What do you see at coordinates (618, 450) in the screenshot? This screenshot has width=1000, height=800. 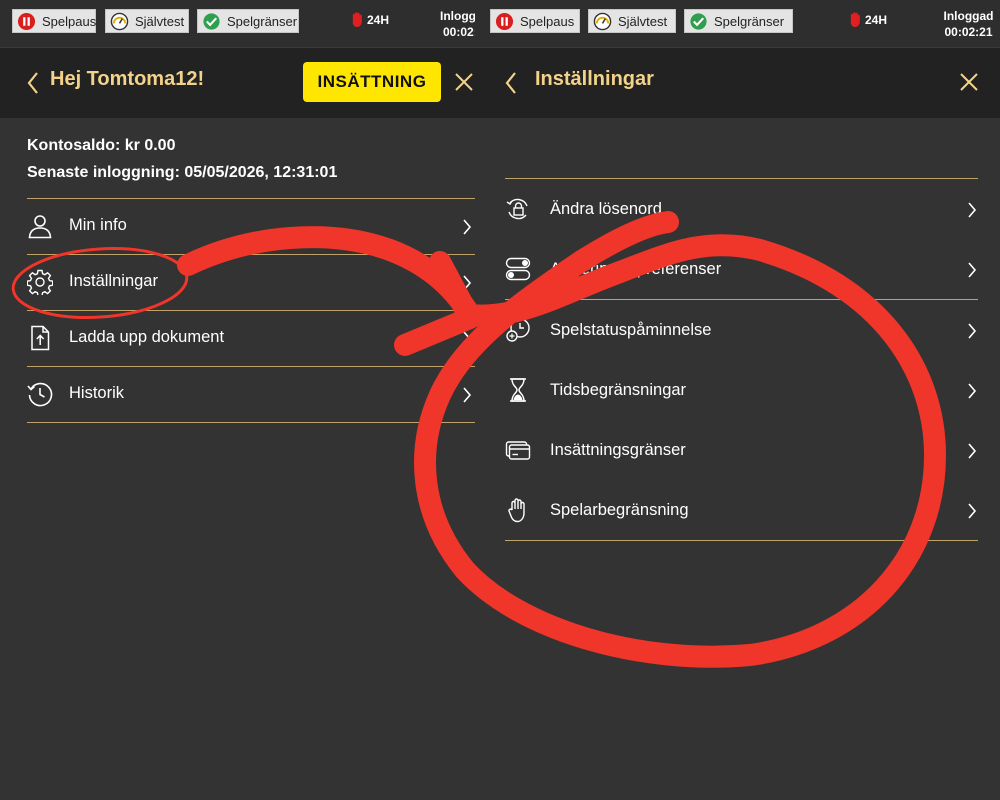 I see `menu-item-label: Insättningsgränser` at bounding box center [618, 450].